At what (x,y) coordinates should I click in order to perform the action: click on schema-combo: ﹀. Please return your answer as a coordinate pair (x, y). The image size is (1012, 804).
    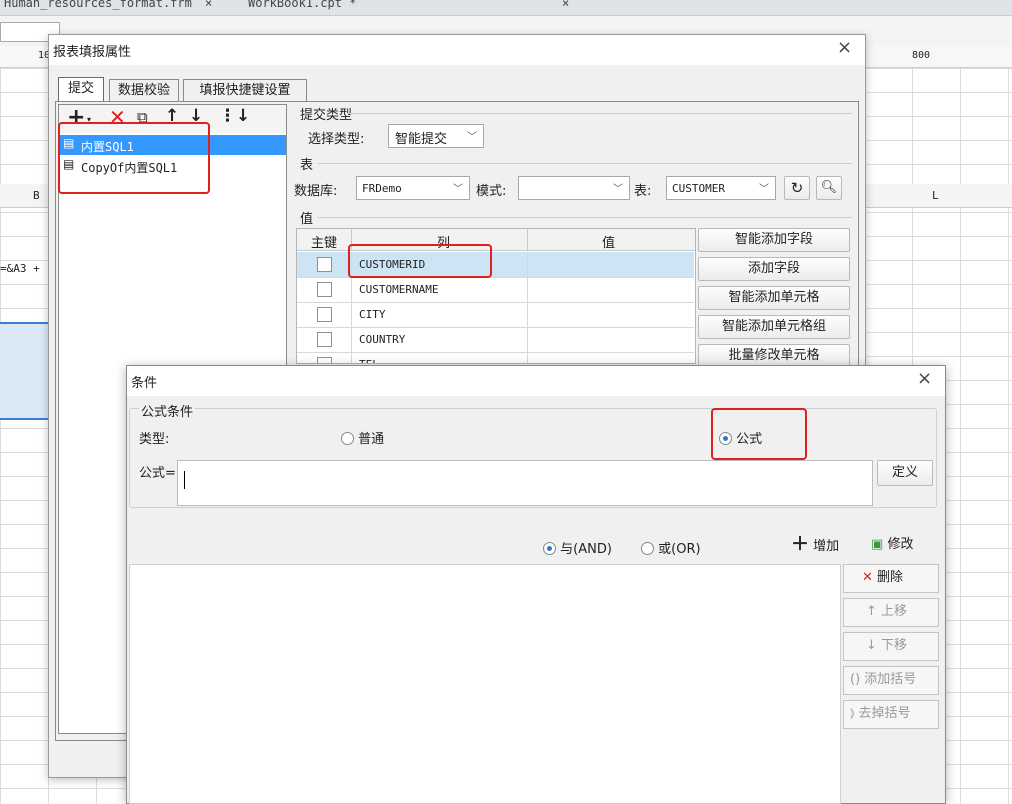
    Looking at the image, I should click on (574, 188).